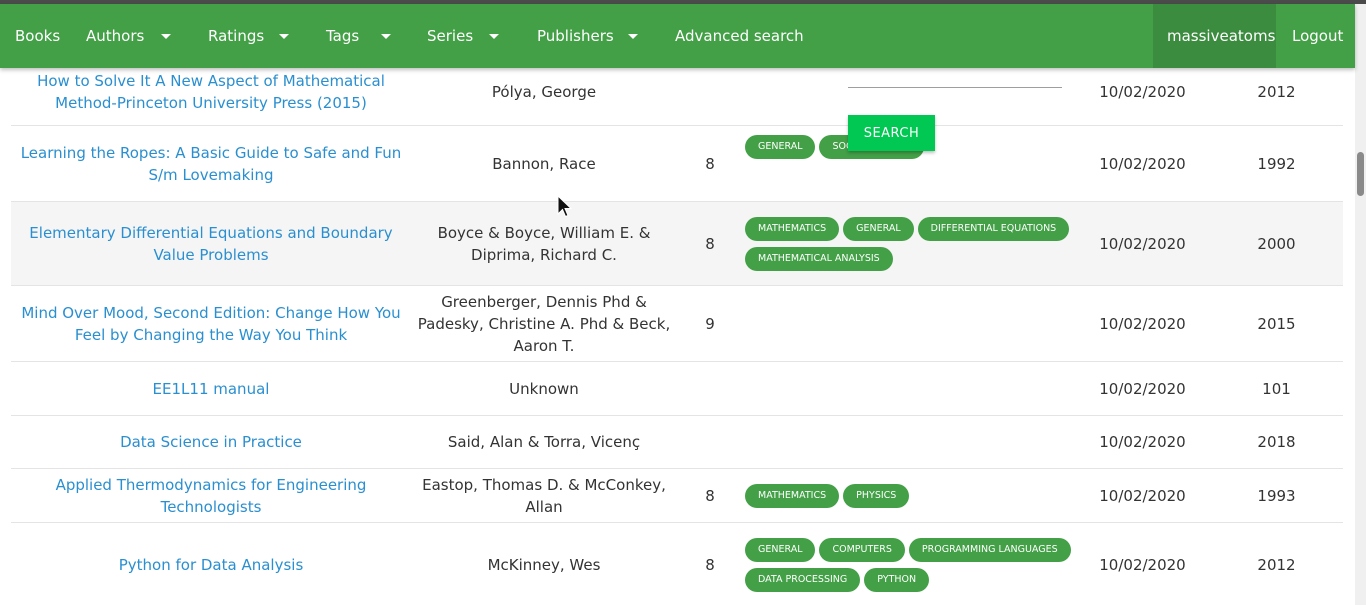  What do you see at coordinates (1276, 163) in the screenshot?
I see `book-year: 1992` at bounding box center [1276, 163].